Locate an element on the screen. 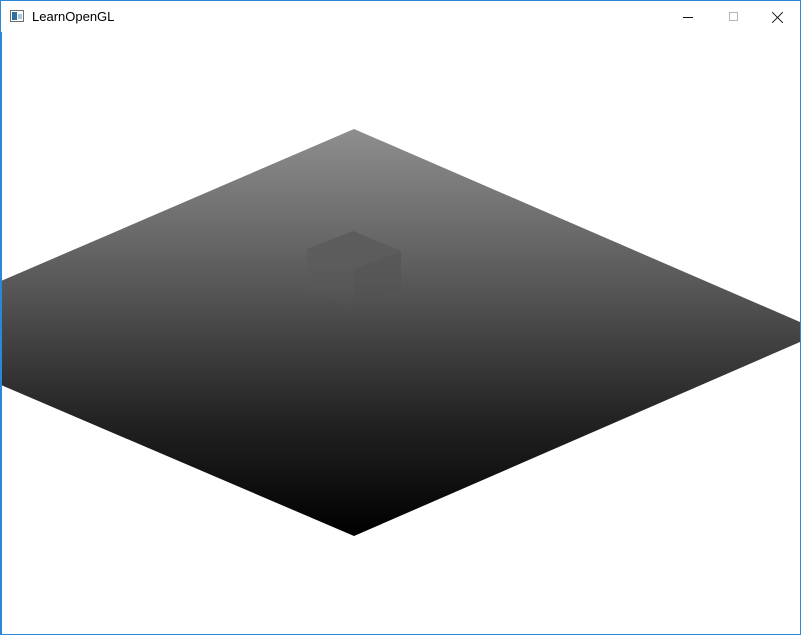  maximize-icon is located at coordinates (733, 16).